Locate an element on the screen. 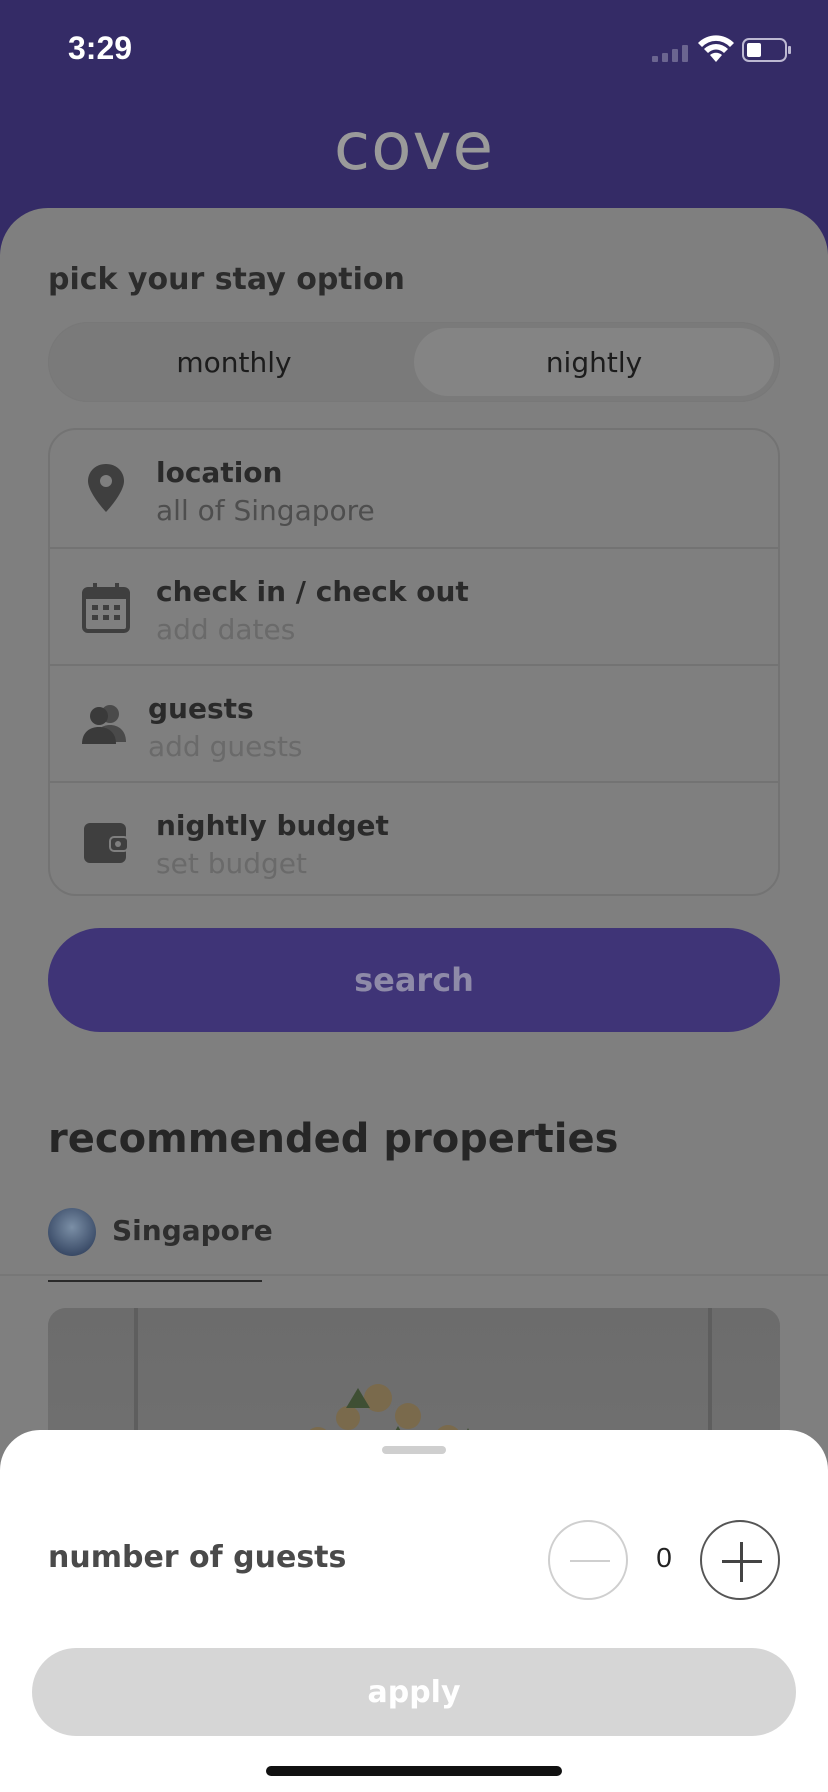 This screenshot has width=828, height=1792. stay-option-nightly: nightly is located at coordinates (594, 362).